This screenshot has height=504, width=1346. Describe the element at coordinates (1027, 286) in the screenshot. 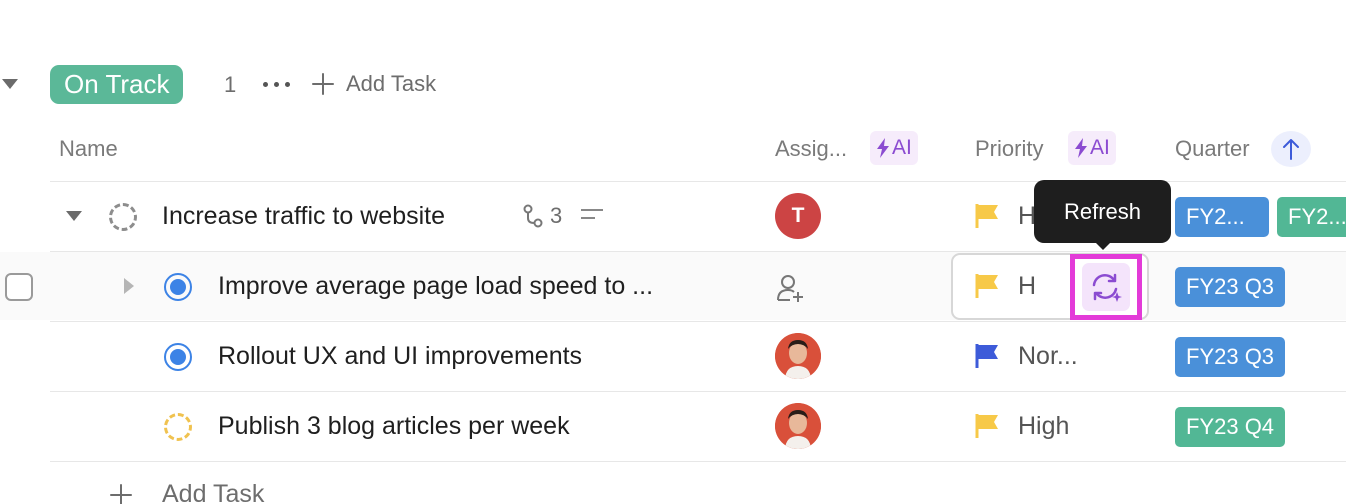

I see `priority-value: H` at that location.